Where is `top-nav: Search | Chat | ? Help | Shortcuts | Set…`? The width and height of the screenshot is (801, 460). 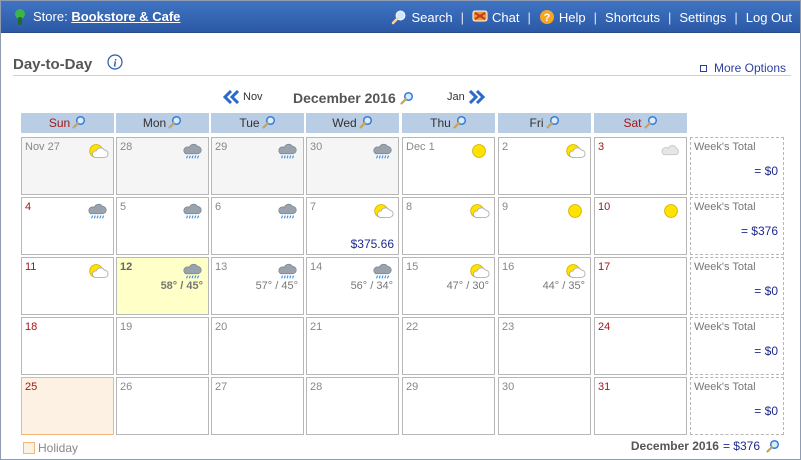
top-nav: Search | Chat | ? Help | Shortcuts | Set… is located at coordinates (591, 17).